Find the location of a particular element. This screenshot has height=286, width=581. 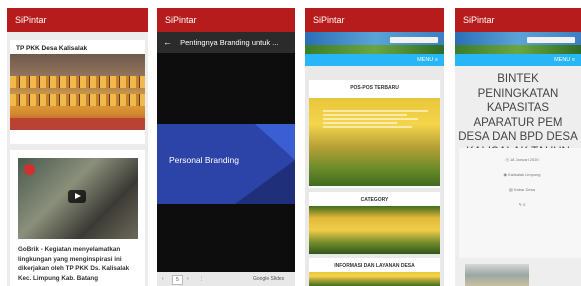

widget-title: INFORMASI DAN LAYANAN DESA is located at coordinates (374, 266).